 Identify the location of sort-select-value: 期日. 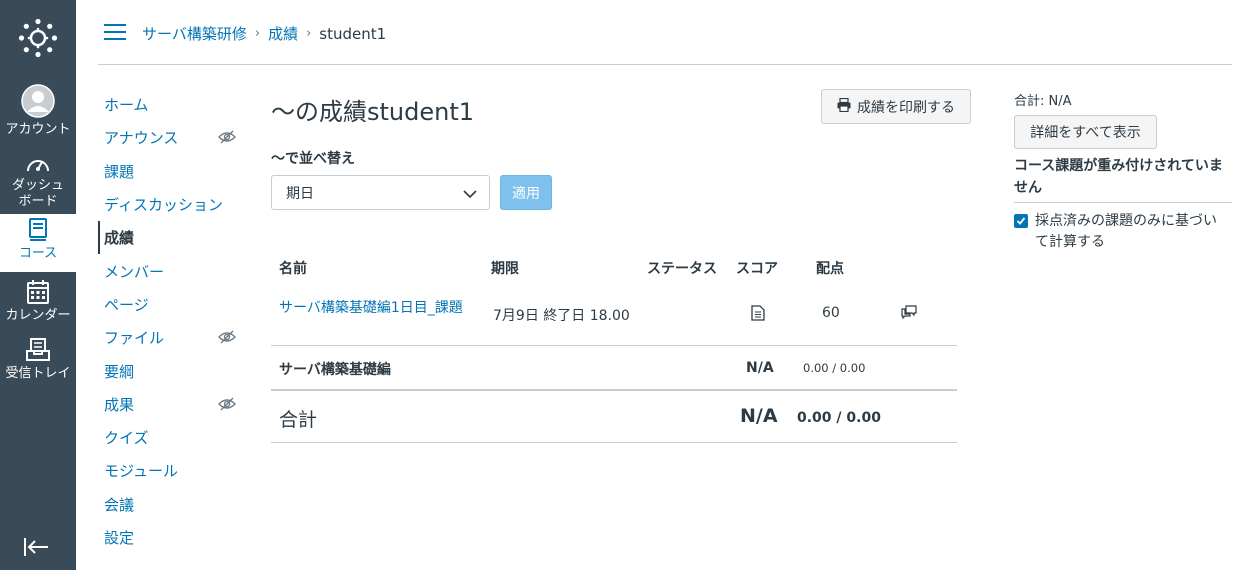
(300, 193).